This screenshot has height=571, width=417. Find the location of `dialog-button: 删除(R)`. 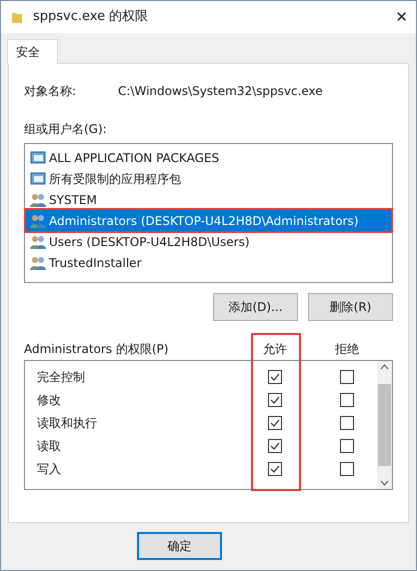

dialog-button: 删除(R) is located at coordinates (350, 307).